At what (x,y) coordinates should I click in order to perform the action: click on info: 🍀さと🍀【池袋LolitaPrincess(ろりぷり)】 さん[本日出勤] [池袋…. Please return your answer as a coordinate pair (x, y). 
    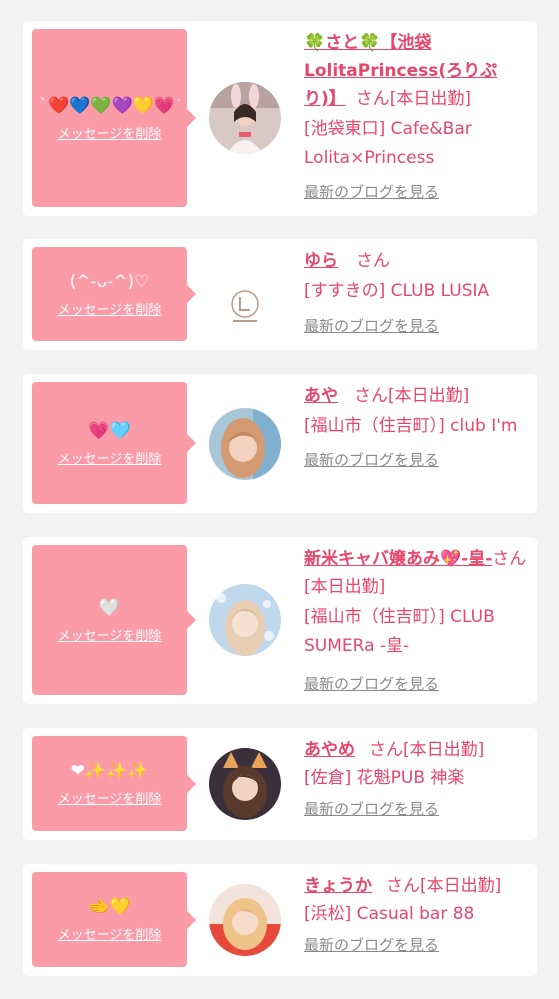
    Looking at the image, I should click on (417, 116).